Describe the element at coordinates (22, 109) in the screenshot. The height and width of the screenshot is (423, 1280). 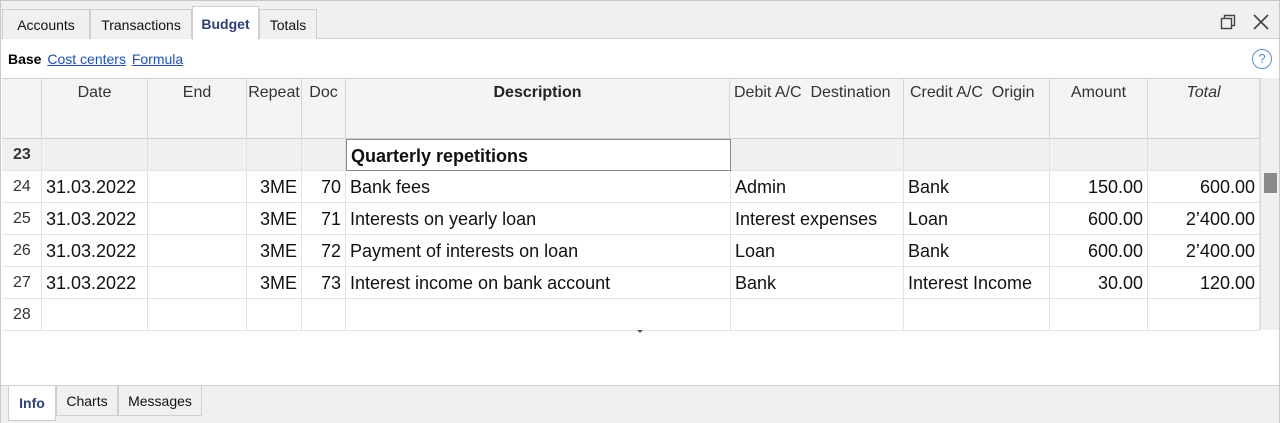
I see `header-rownum` at that location.